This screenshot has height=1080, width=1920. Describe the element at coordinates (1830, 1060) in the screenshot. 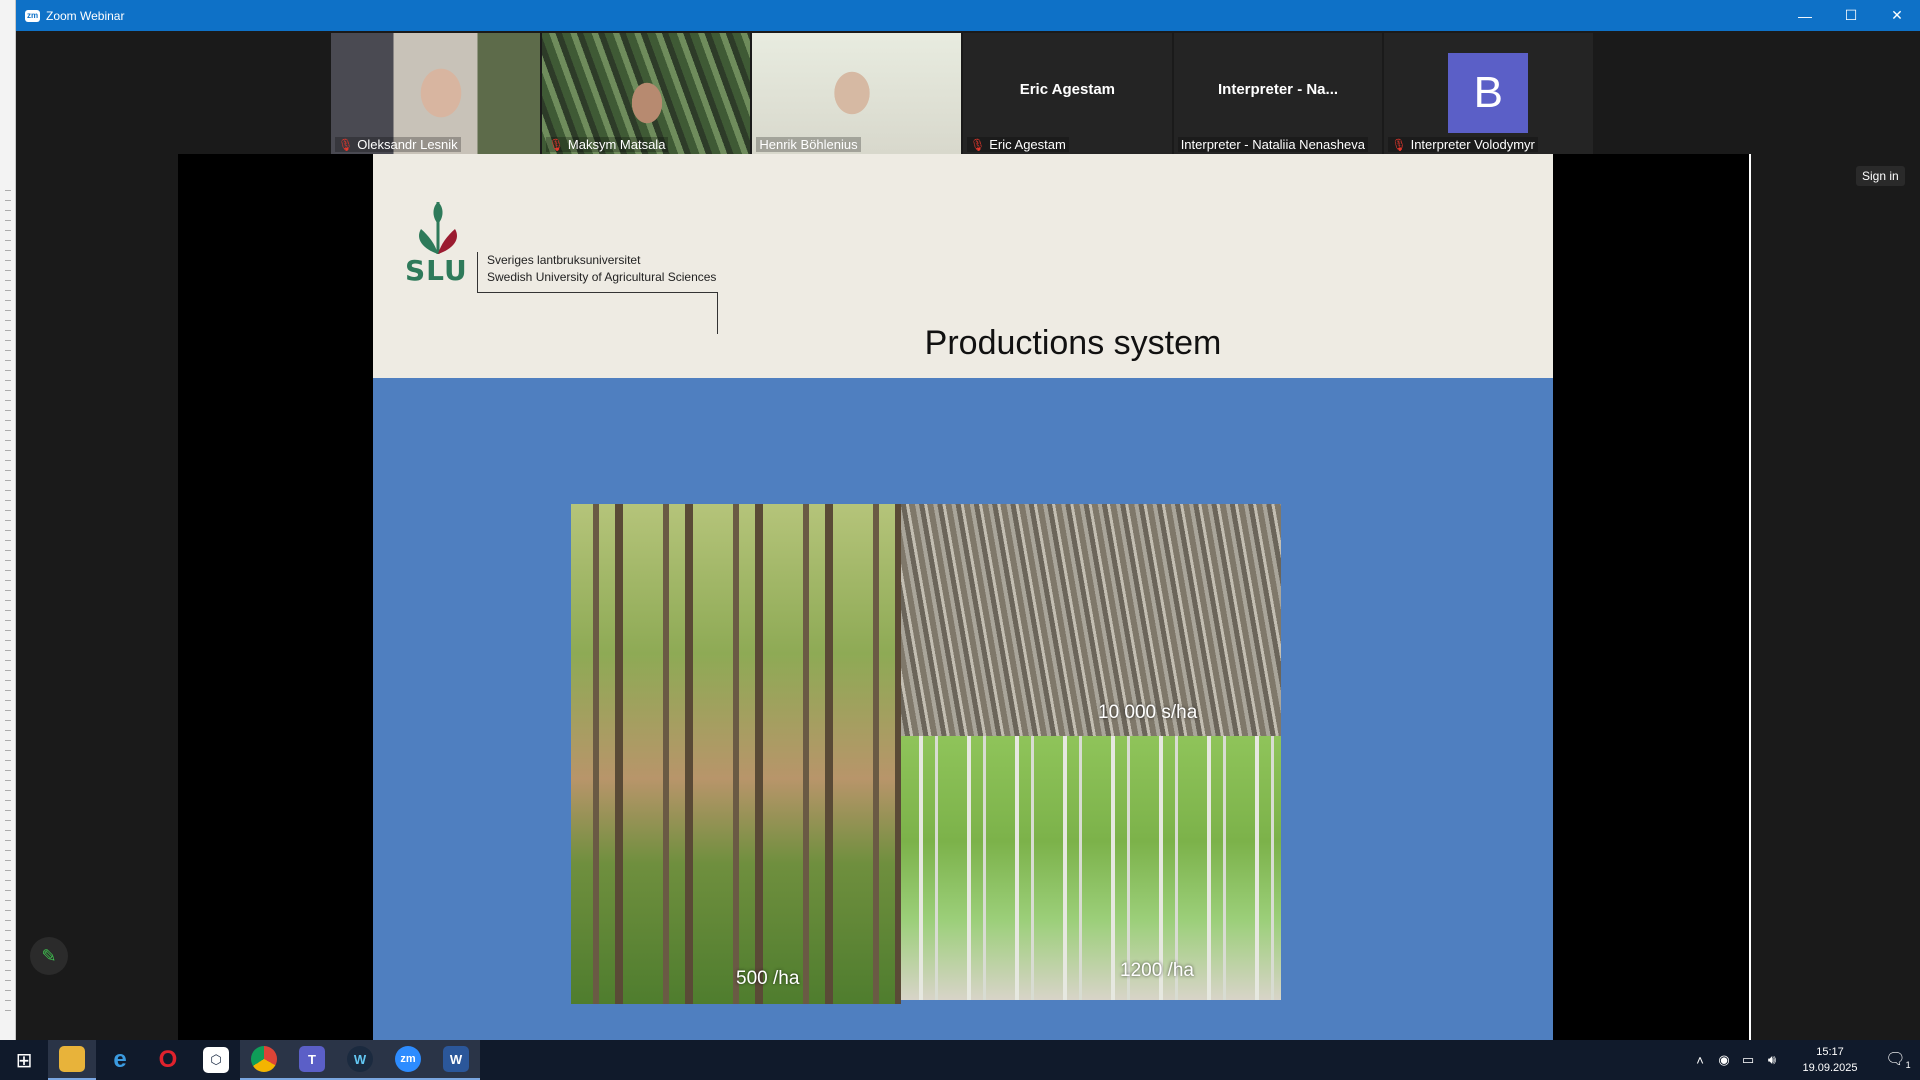

I see `taskbar-clock: 15:17 19.09.2025` at that location.